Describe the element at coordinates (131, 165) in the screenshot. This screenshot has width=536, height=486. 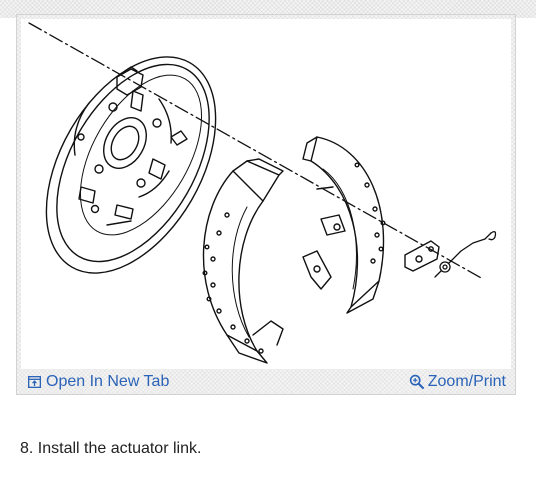
I see `backing-plate` at that location.